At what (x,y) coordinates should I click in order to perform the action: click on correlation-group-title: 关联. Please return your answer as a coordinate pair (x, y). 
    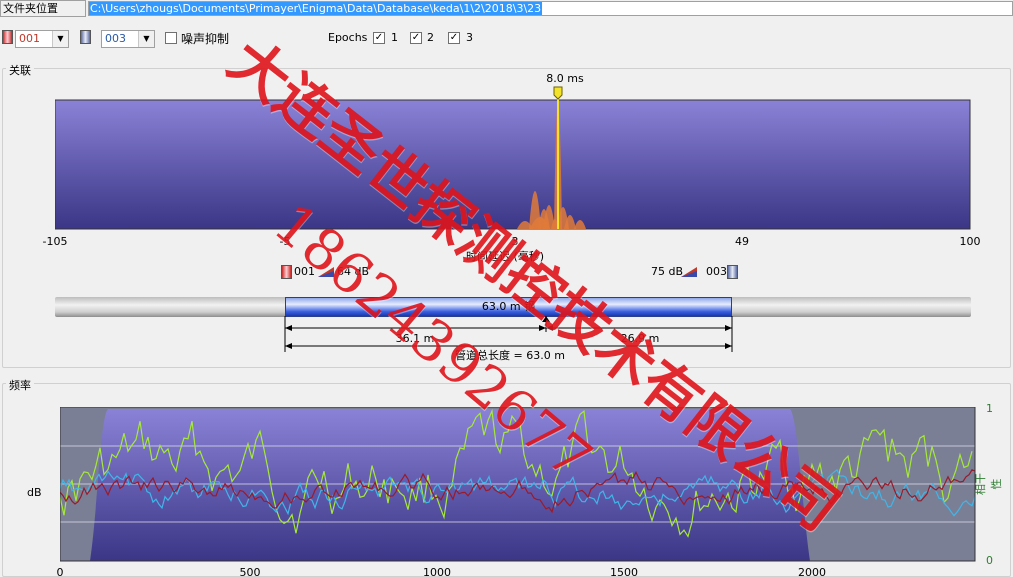
    Looking at the image, I should click on (20, 70).